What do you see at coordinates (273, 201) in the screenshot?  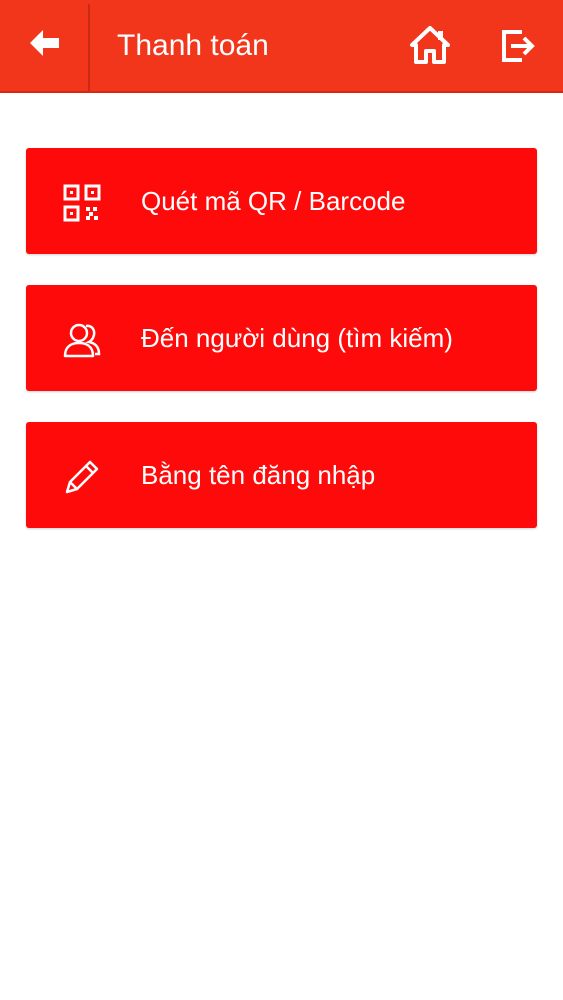 I see `scan-qr-label: Quét mã QR / Barcode` at bounding box center [273, 201].